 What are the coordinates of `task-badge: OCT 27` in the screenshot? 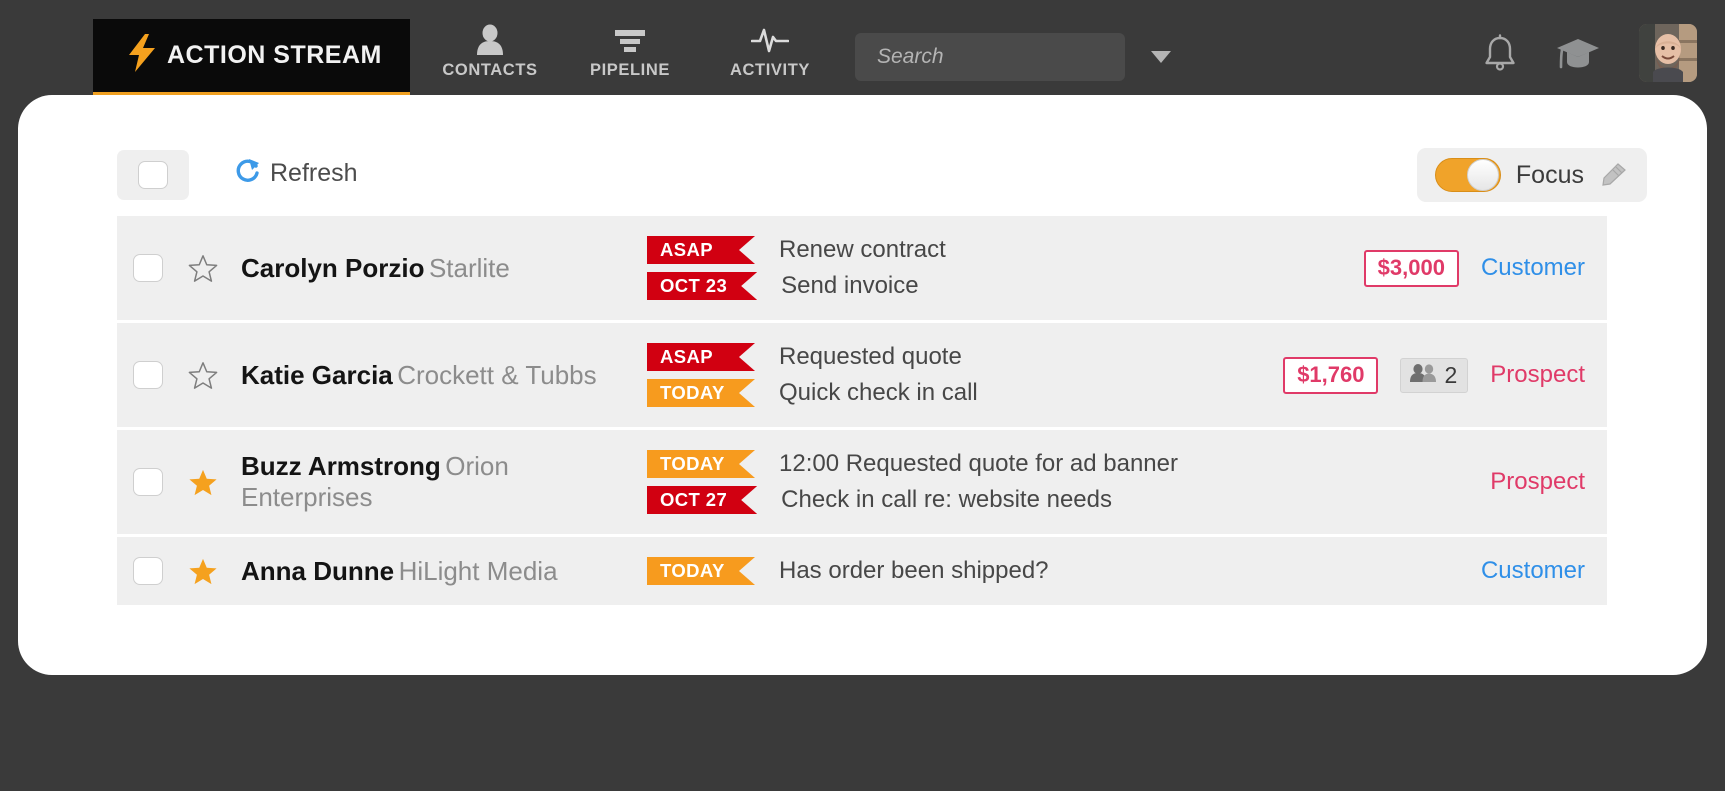 It's located at (702, 500).